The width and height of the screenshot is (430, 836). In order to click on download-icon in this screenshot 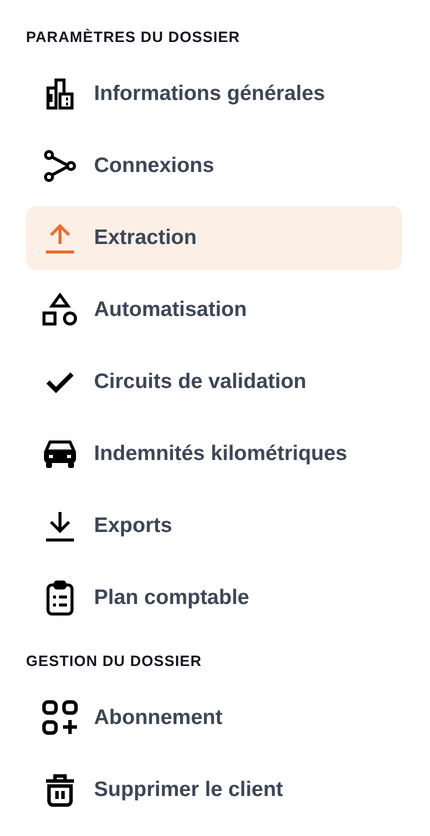, I will do `click(60, 526)`.